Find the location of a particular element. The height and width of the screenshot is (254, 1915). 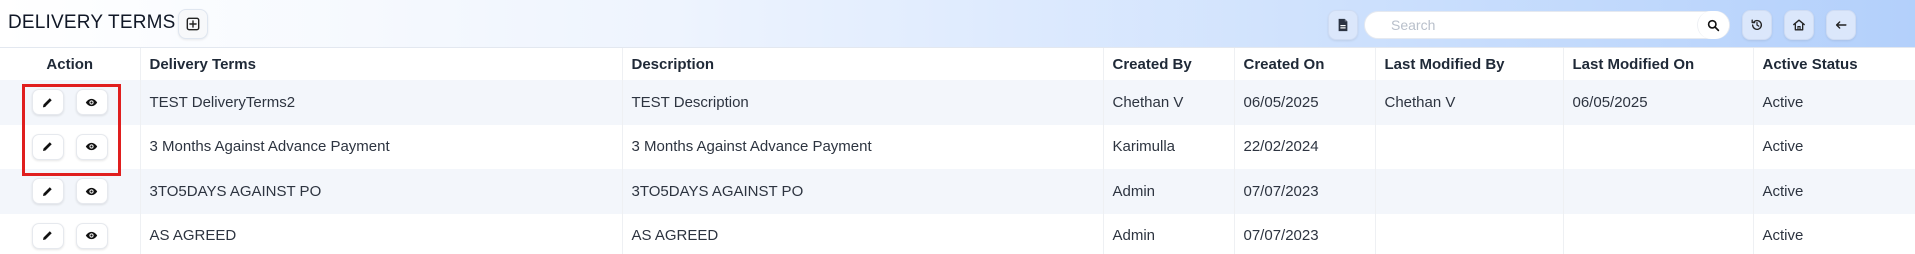

search-input is located at coordinates (1531, 25).